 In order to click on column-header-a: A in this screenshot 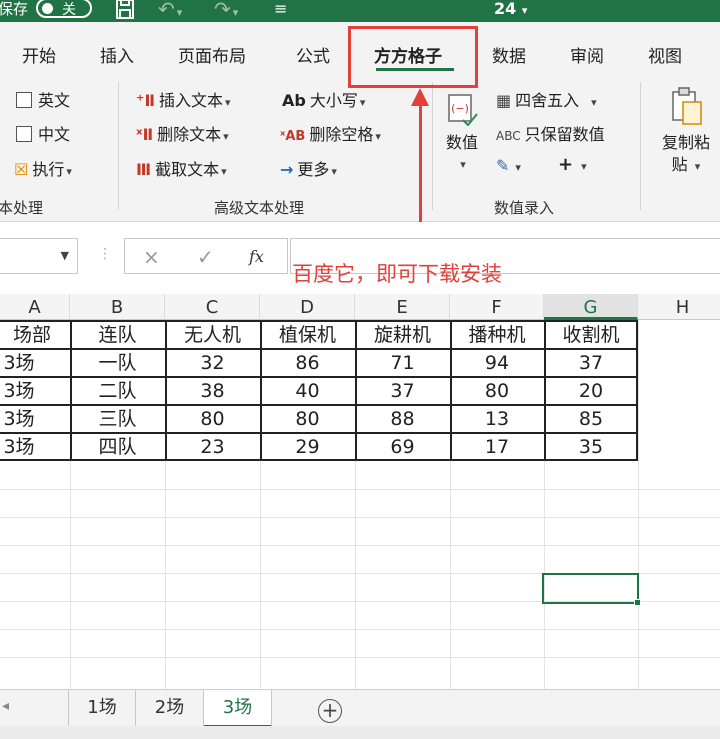, I will do `click(35, 307)`.